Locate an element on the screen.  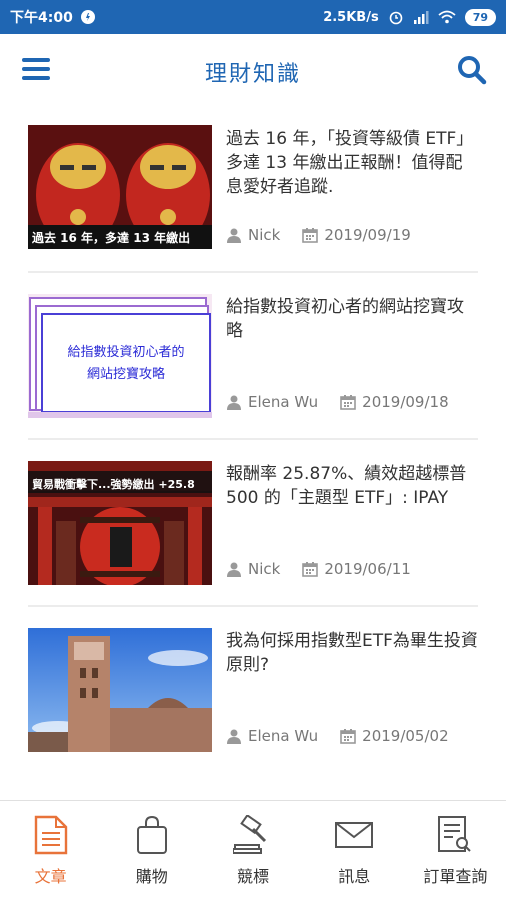
status-right: 2.5KB/s 79 is located at coordinates (409, 17).